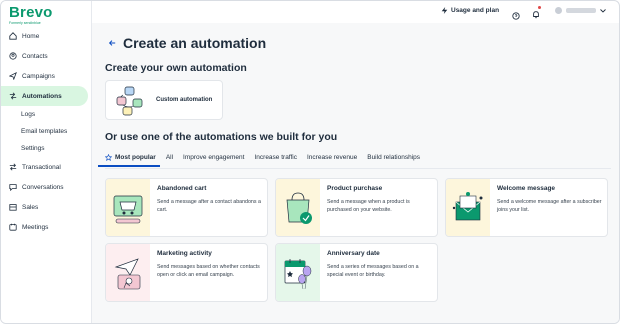  I want to click on custom-automation-card: Custom automation, so click(164, 100).